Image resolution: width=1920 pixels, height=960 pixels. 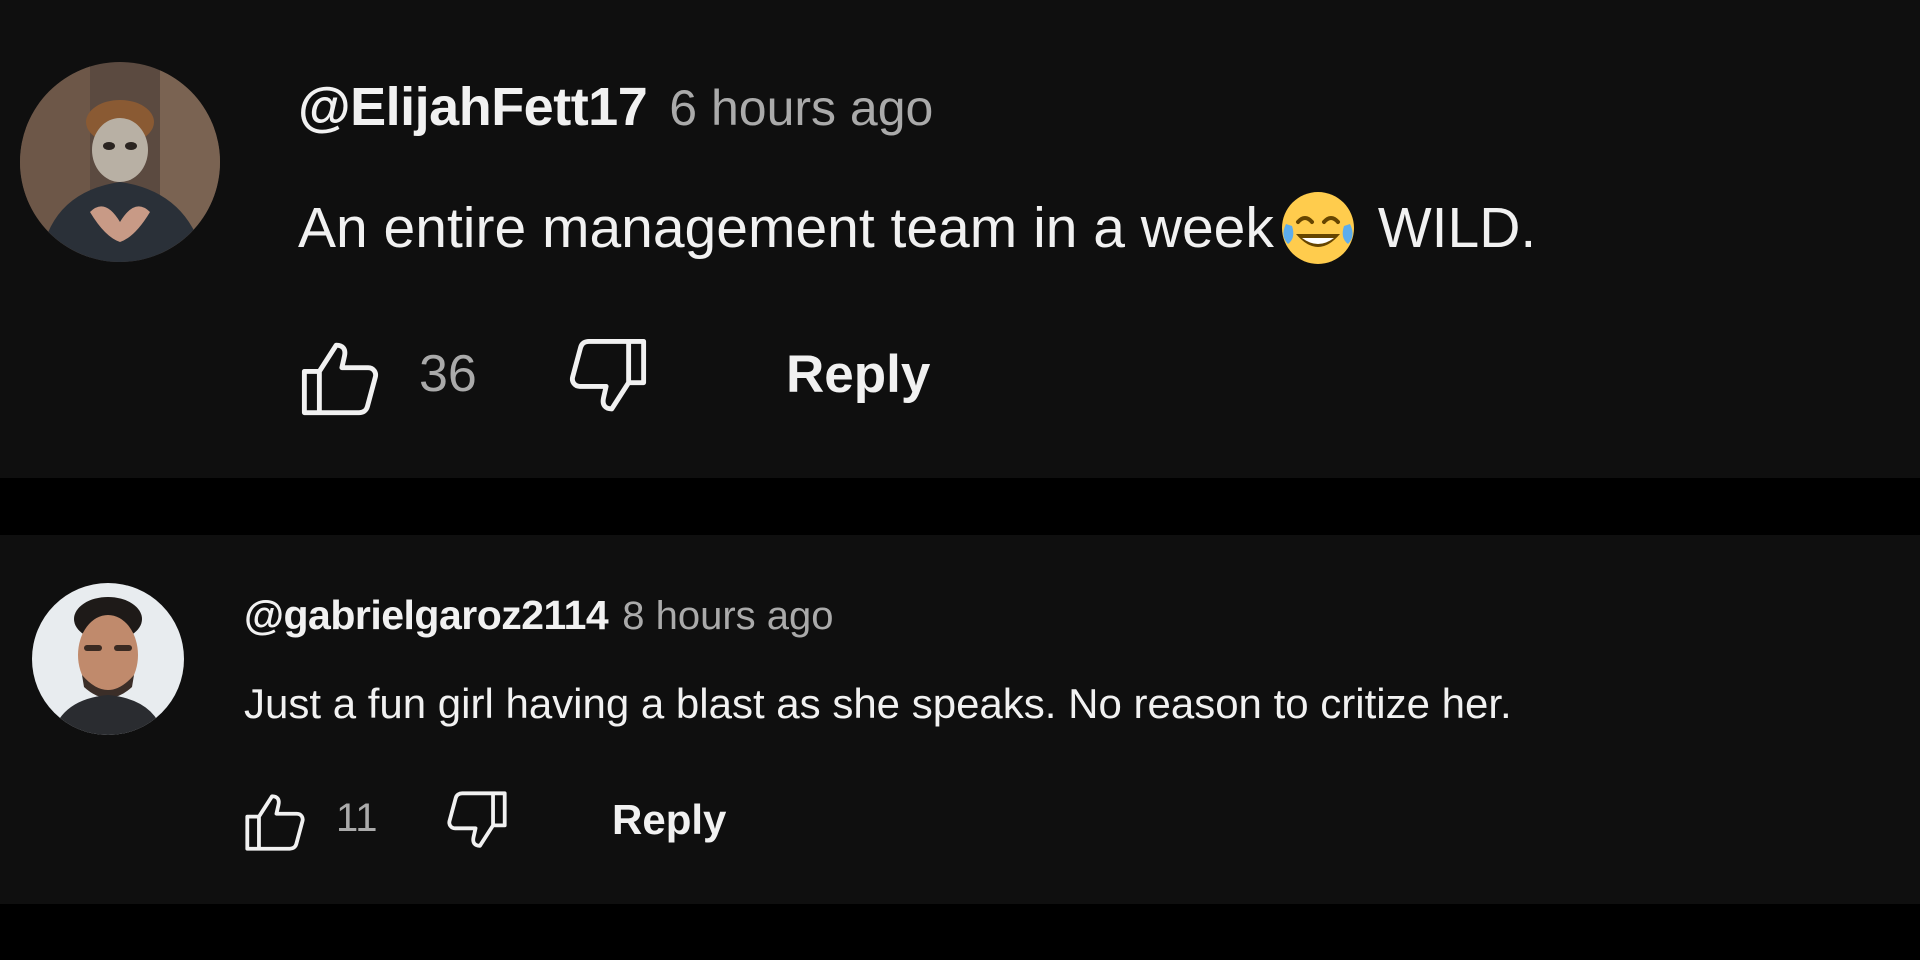 I want to click on like-count: 36, so click(x=448, y=374).